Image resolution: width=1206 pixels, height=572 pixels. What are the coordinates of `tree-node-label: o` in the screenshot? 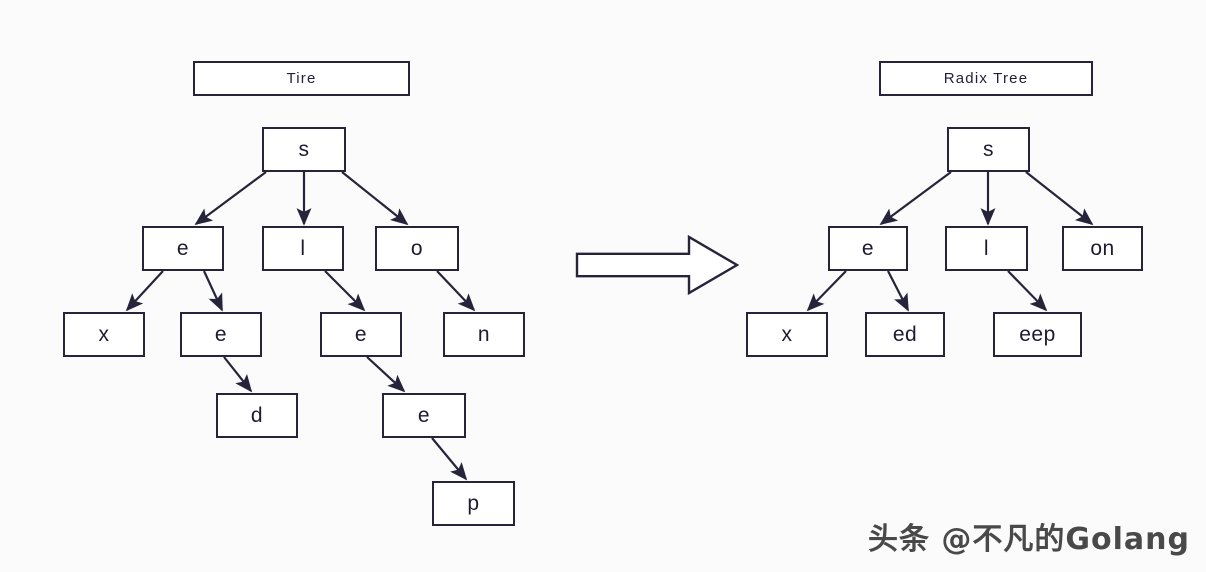 It's located at (417, 248).